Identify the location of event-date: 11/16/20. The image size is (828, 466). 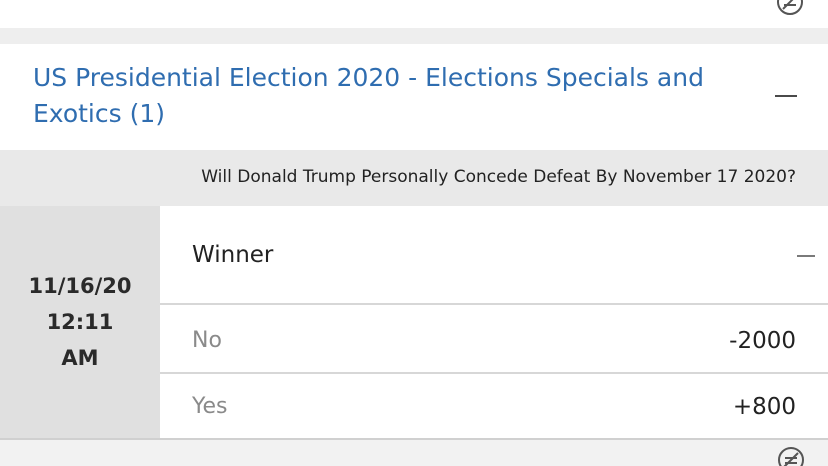
(80, 286).